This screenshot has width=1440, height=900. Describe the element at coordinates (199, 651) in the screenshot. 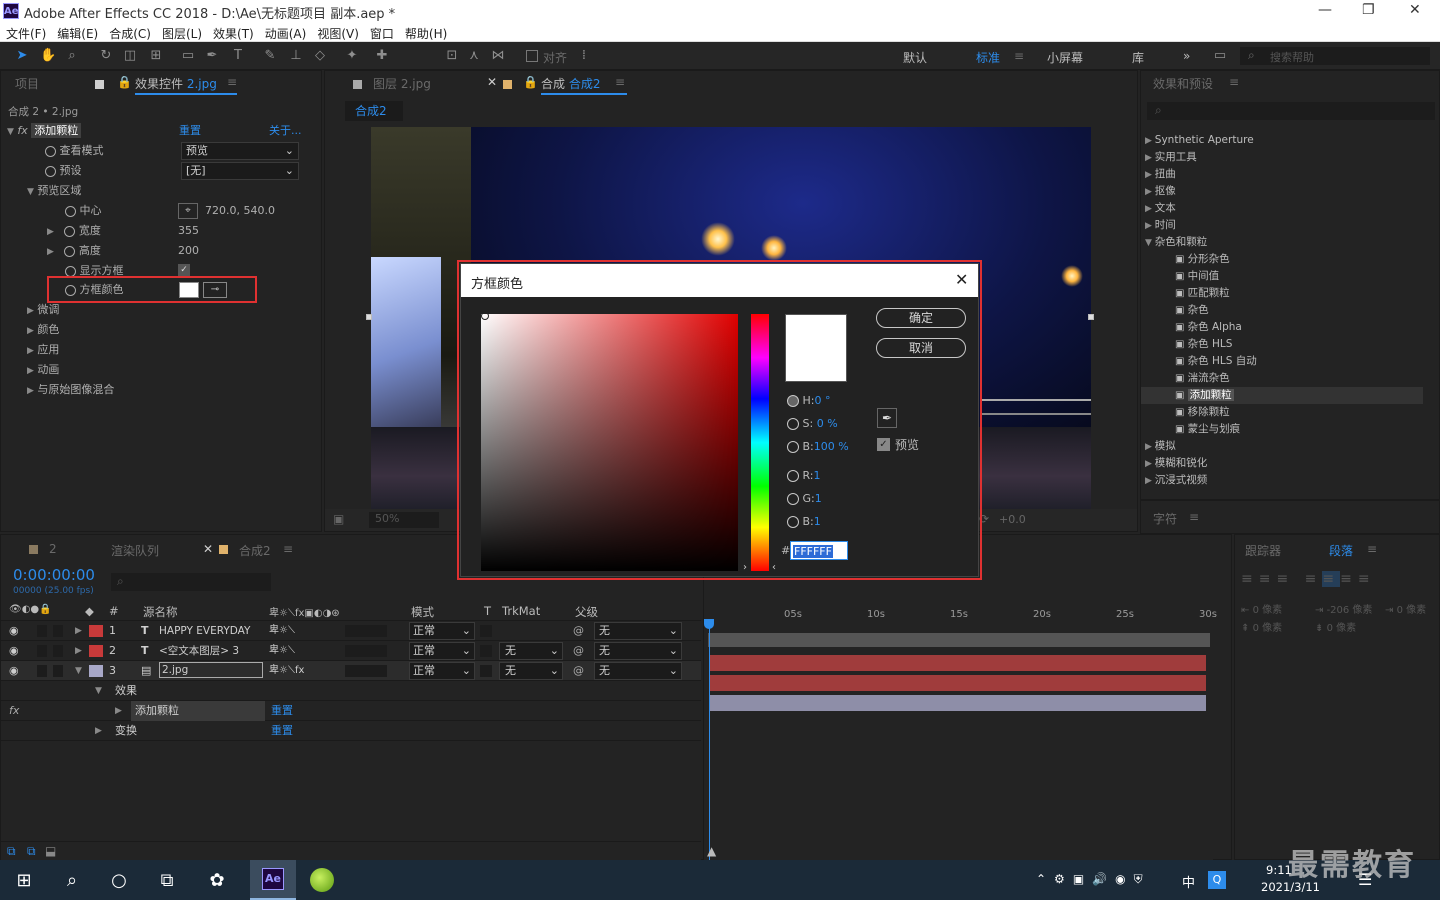

I see `layer-name: <空文本图层> 3` at that location.